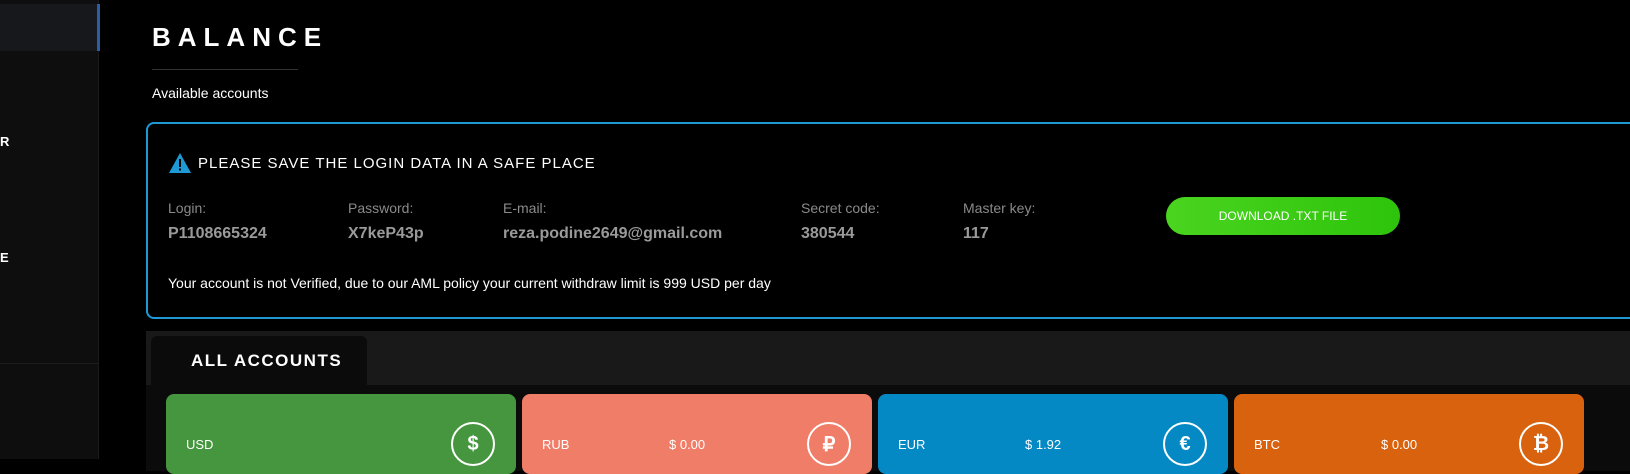 The image size is (1630, 474). I want to click on sidebar-item-label: E, so click(4, 257).